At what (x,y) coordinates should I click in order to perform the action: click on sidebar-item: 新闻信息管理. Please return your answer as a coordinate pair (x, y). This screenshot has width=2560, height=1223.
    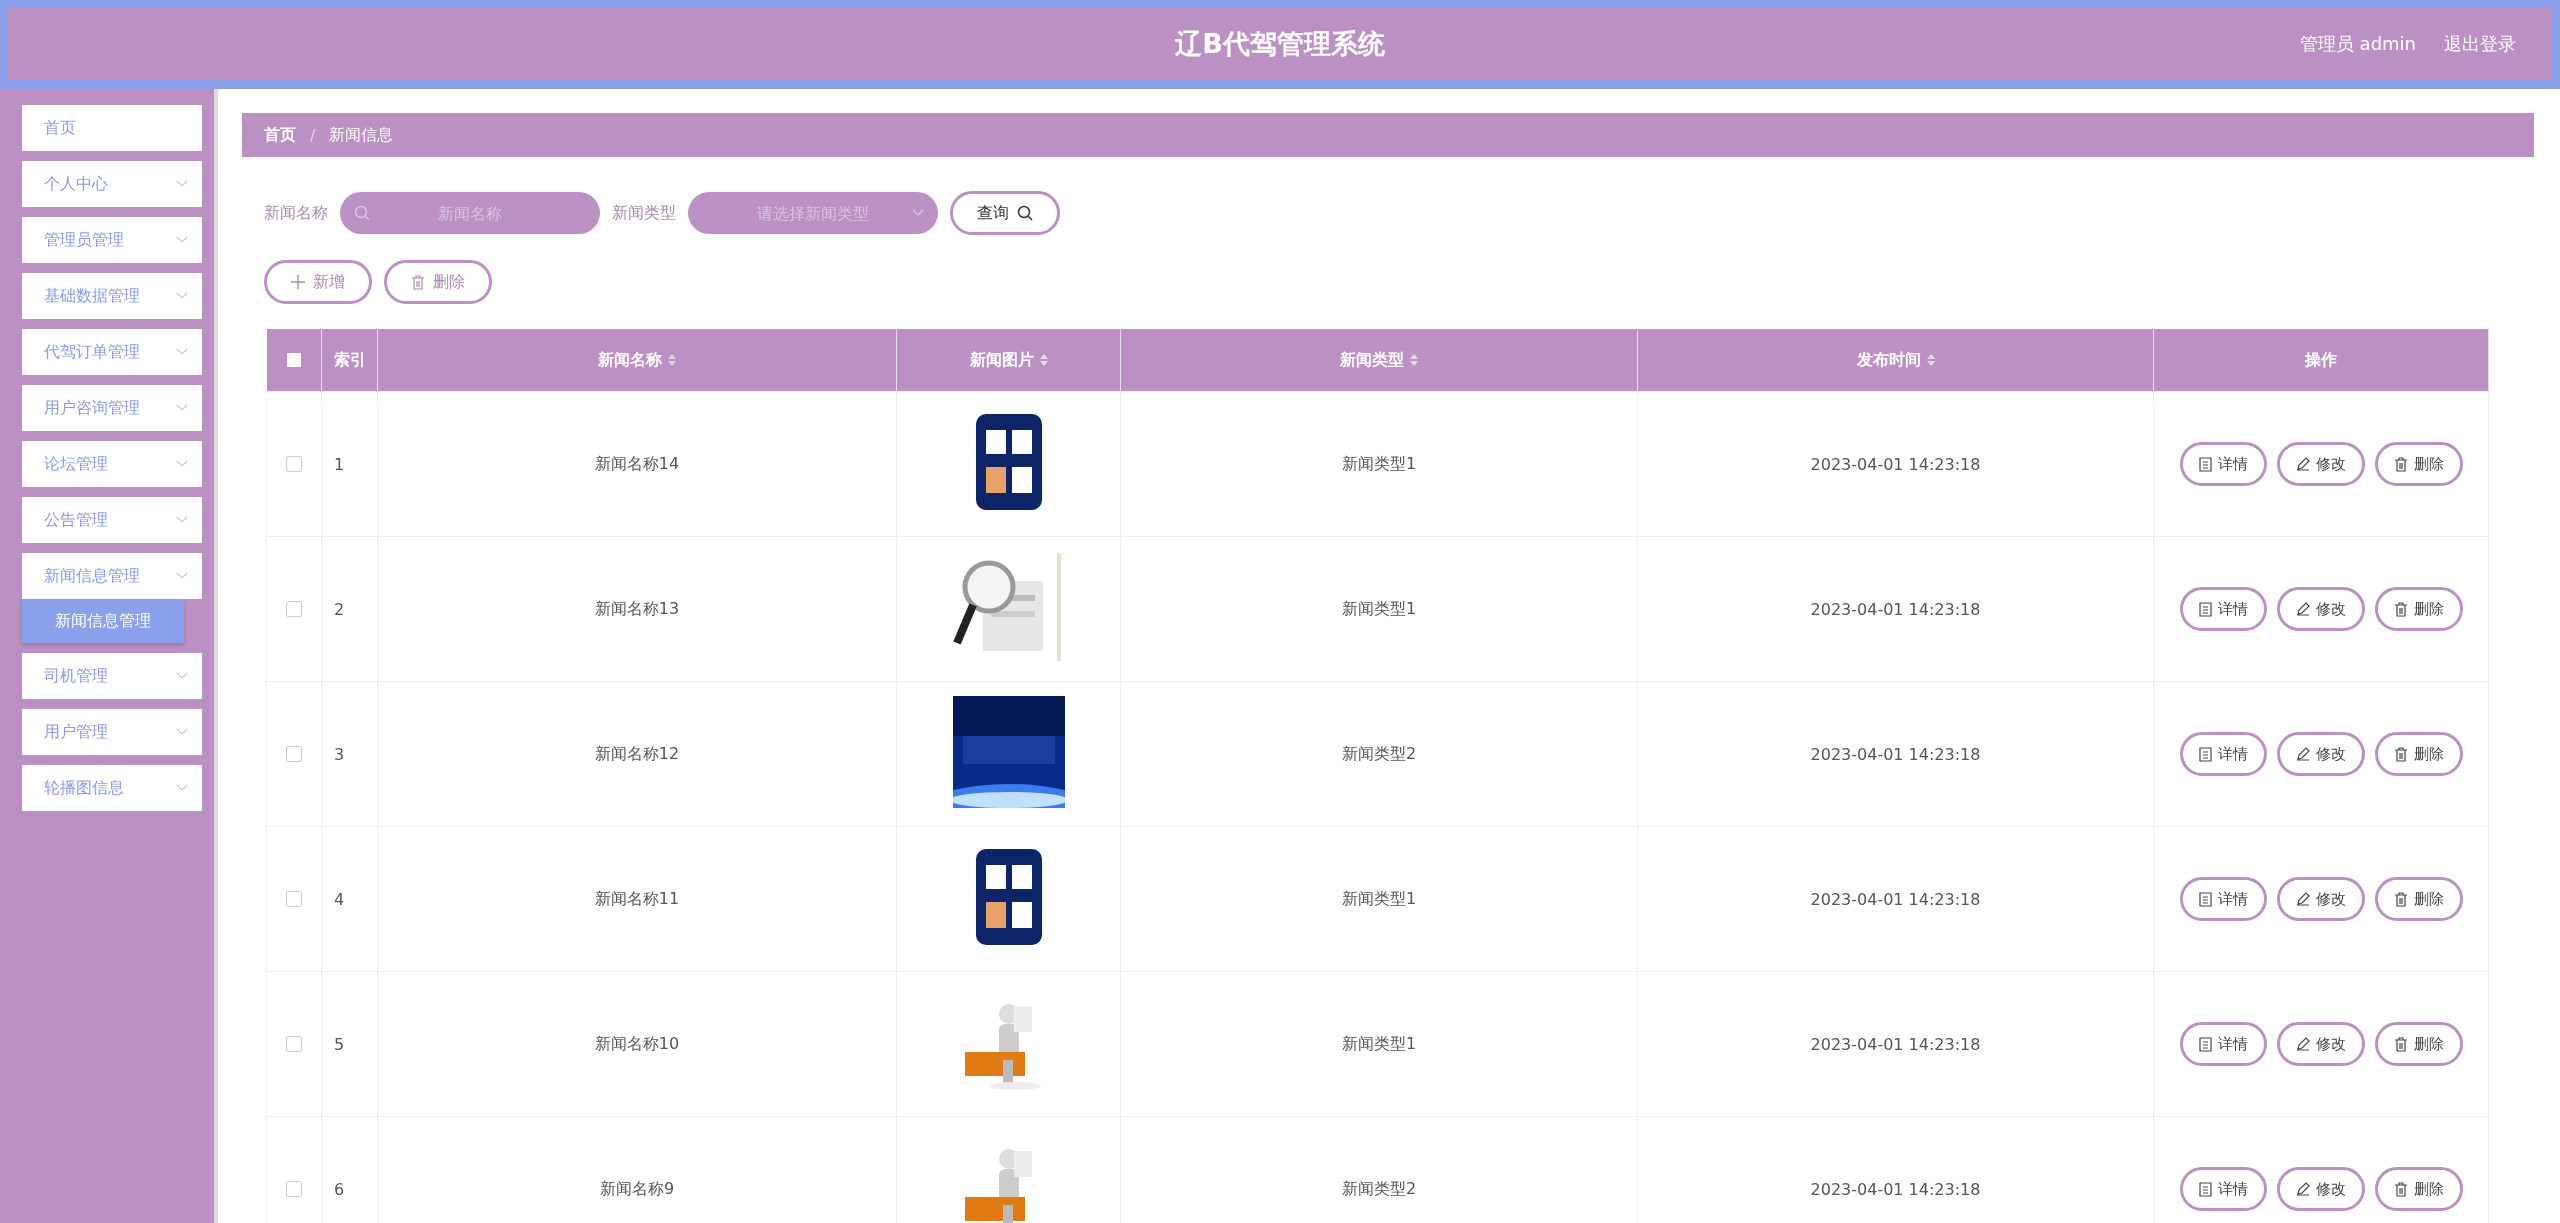
    Looking at the image, I should click on (112, 576).